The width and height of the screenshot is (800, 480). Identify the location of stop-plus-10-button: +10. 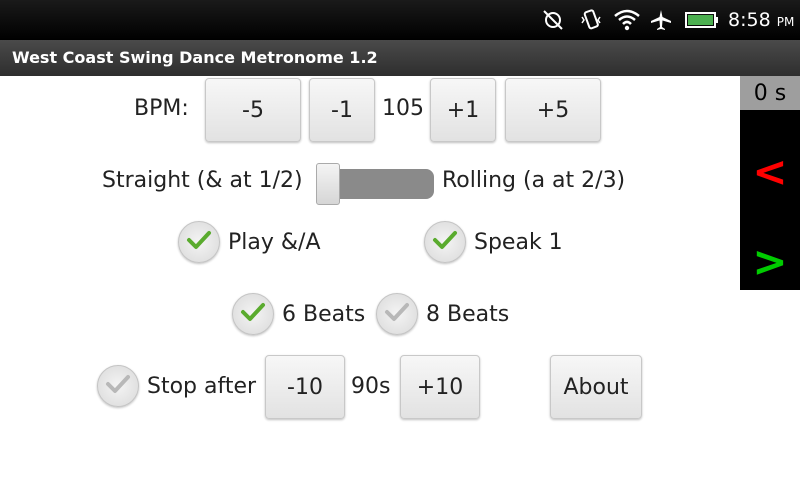
(440, 387).